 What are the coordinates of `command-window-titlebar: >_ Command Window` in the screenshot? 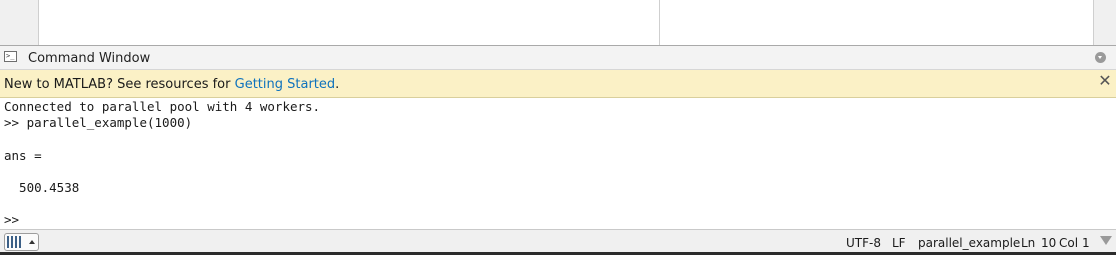 It's located at (558, 58).